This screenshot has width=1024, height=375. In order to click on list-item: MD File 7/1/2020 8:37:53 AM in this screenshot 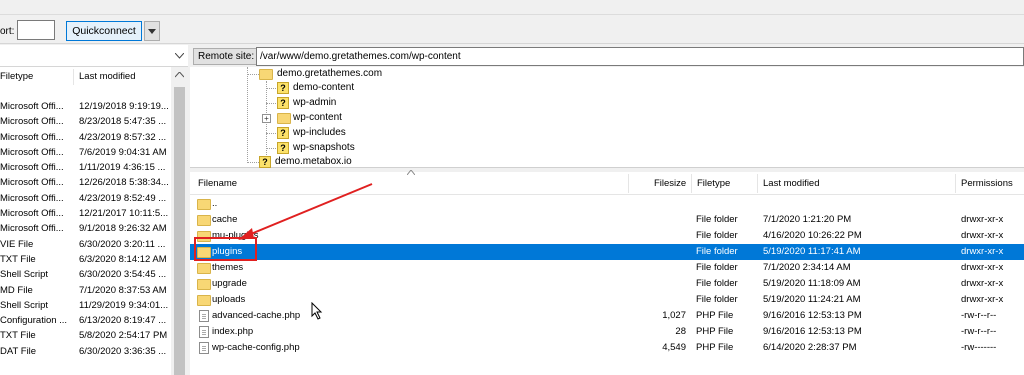, I will do `click(85, 290)`.